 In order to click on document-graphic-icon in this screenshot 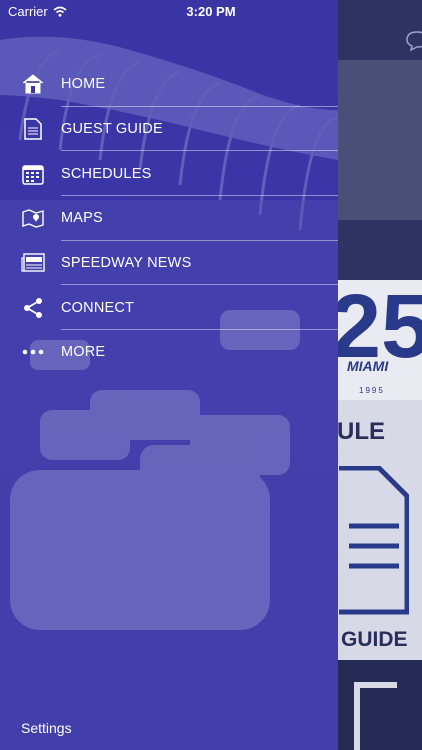, I will do `click(374, 540)`.